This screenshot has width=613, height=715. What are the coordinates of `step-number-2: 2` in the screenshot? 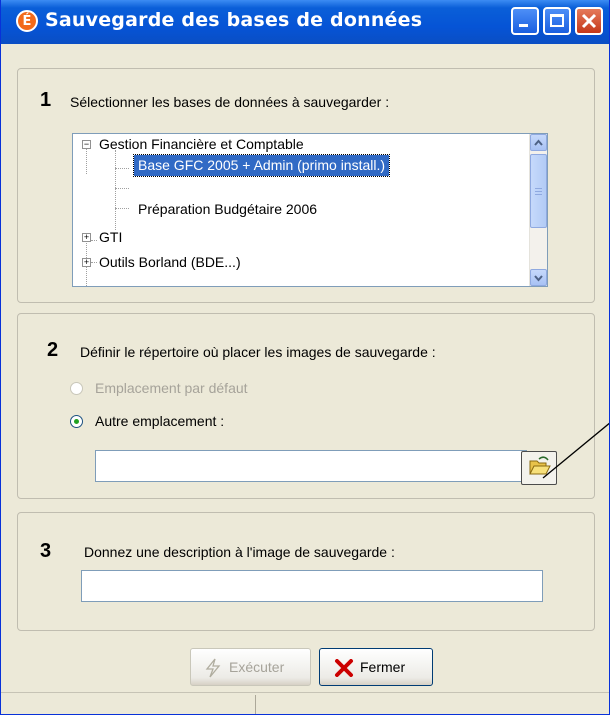 It's located at (53, 350).